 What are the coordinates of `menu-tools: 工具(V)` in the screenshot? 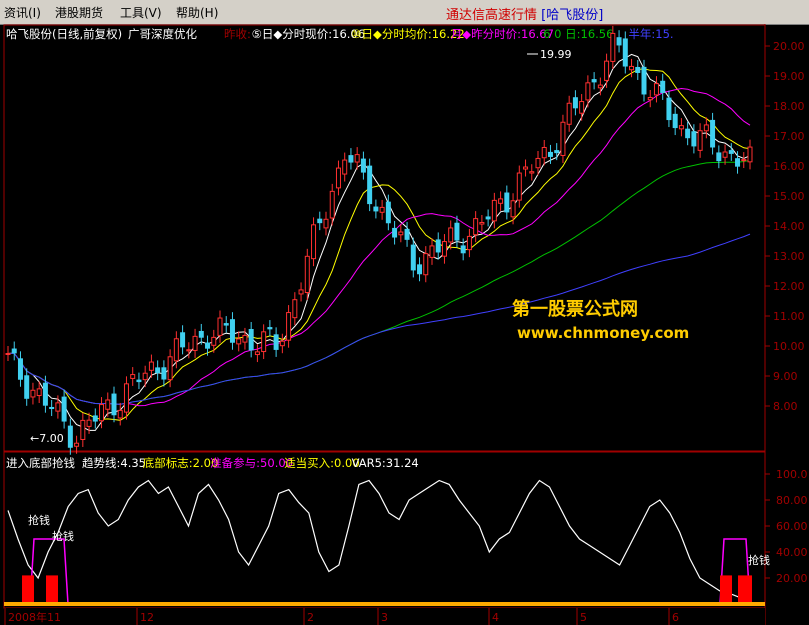 It's located at (141, 12).